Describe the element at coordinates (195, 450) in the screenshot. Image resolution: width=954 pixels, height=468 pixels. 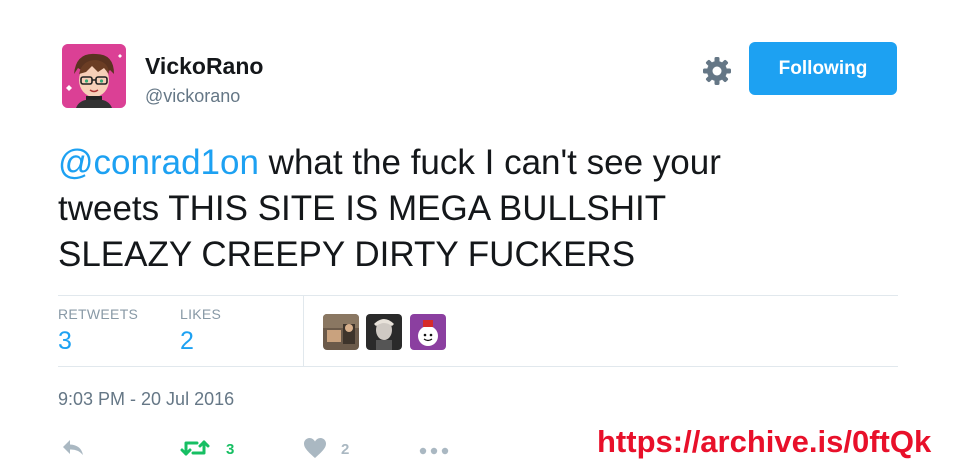
I see `retweet-icon` at that location.